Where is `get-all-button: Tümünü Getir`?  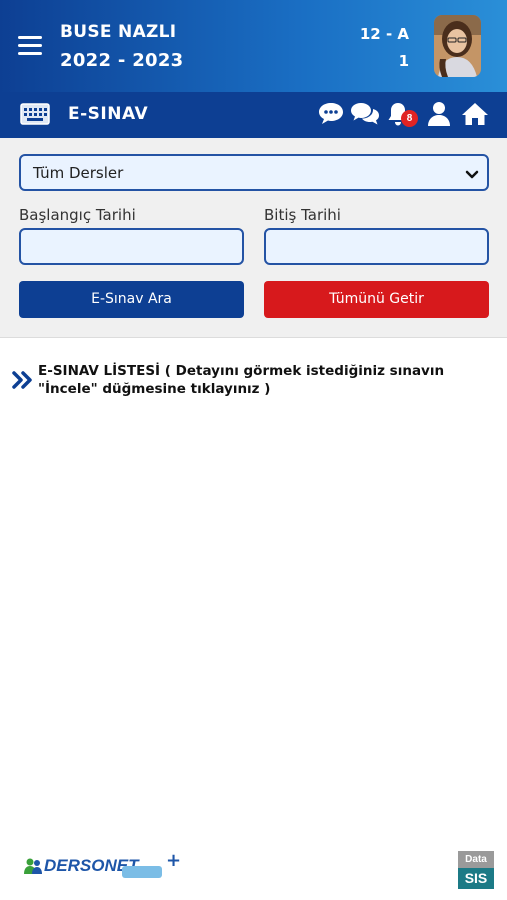 get-all-button: Tümünü Getir is located at coordinates (376, 299).